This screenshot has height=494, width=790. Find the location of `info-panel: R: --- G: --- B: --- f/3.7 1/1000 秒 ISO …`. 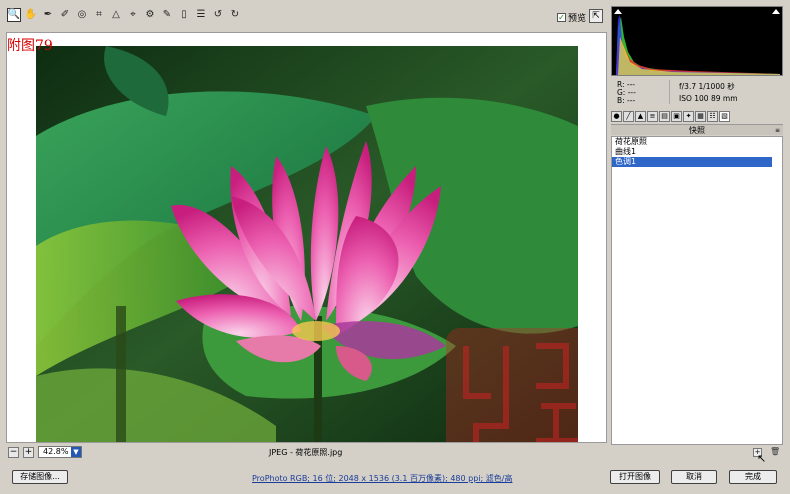

info-panel: R: --- G: --- B: --- f/3.7 1/1000 秒 ISO … is located at coordinates (697, 91).